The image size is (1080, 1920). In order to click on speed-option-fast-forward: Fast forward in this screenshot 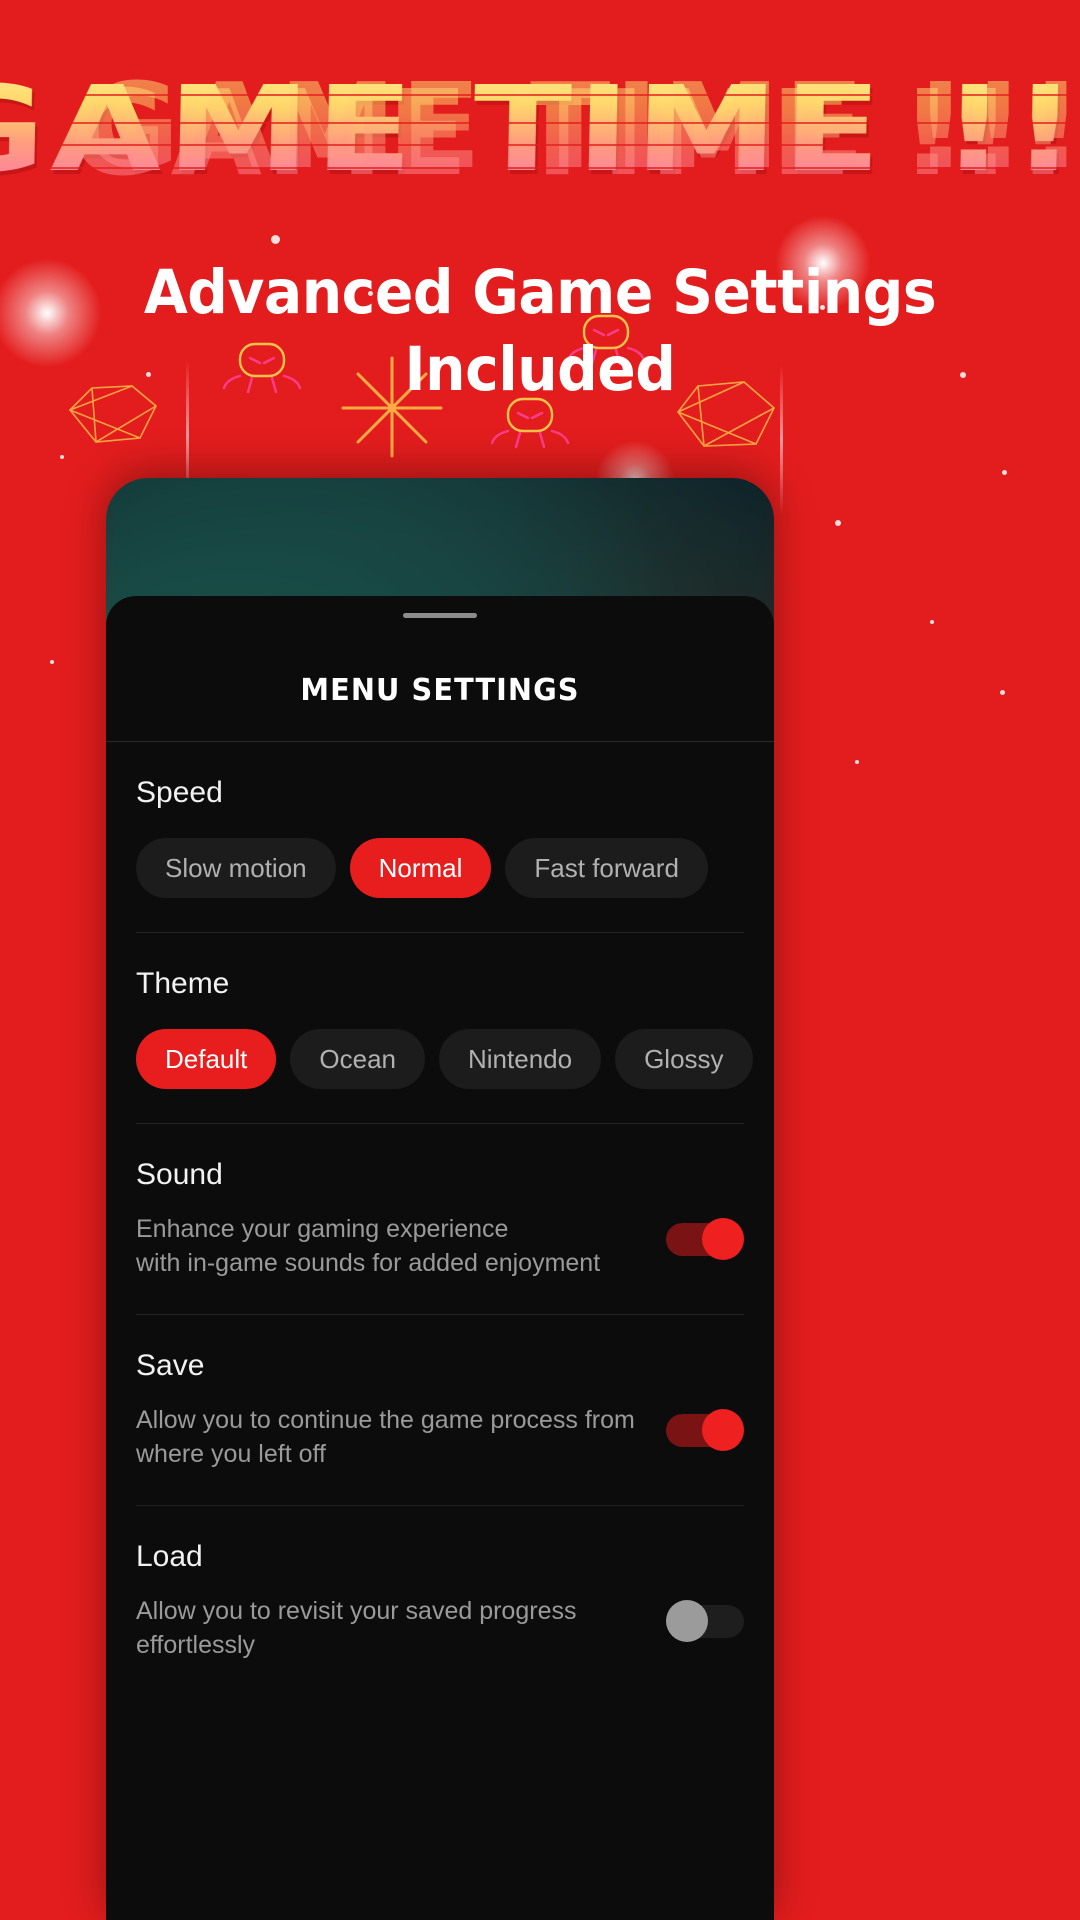, I will do `click(606, 868)`.